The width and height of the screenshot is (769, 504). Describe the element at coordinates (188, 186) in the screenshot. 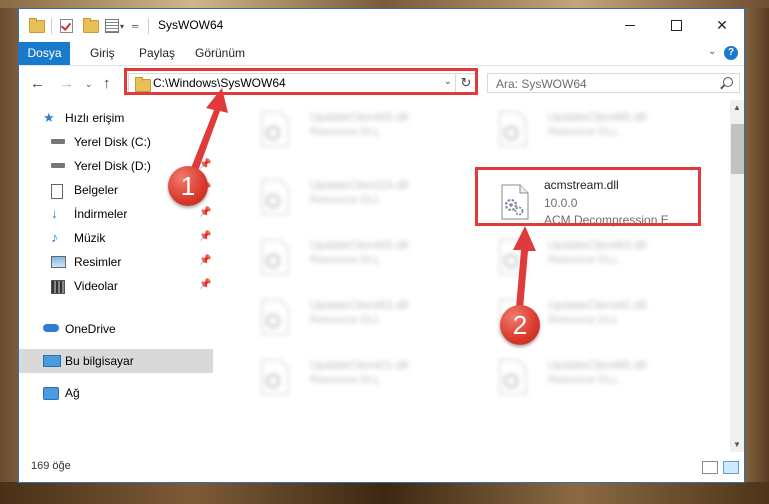

I see `step-marker-1: 1` at that location.